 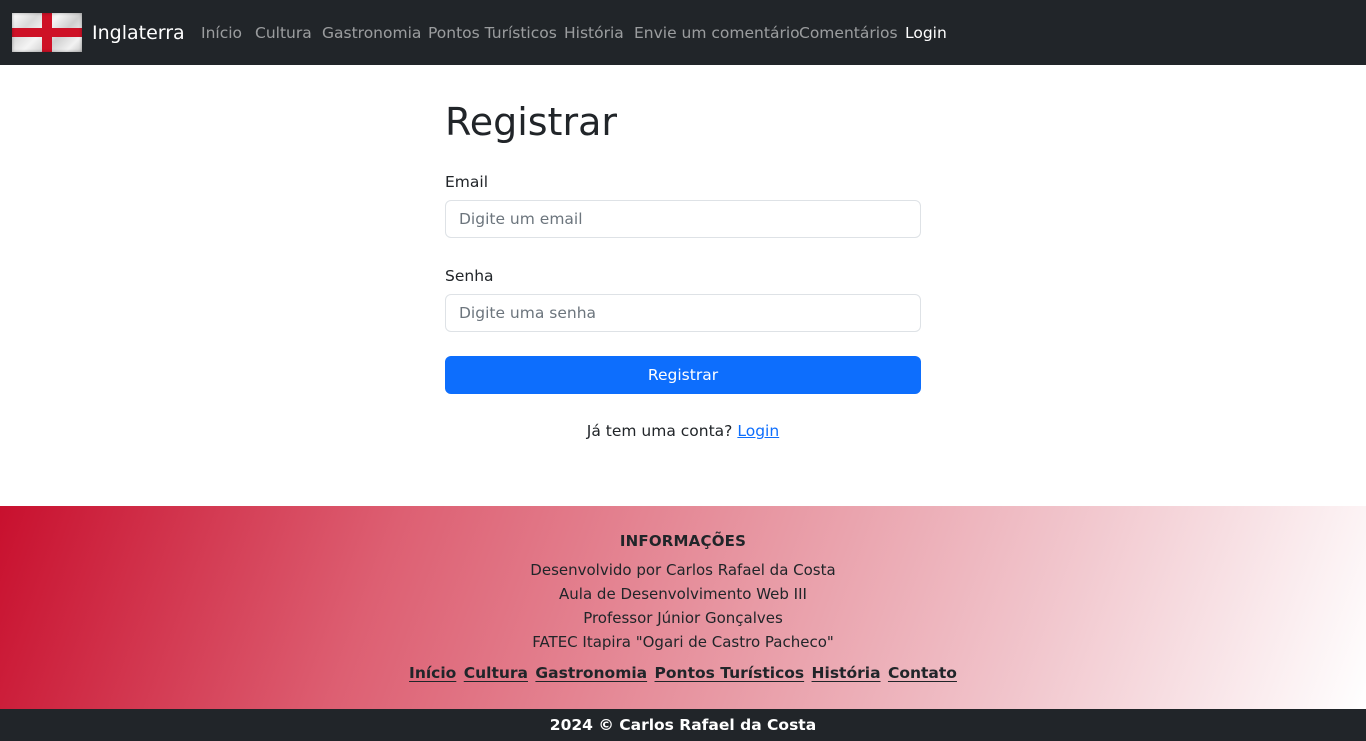 What do you see at coordinates (926, 33) in the screenshot?
I see `nav-link-login: Login` at bounding box center [926, 33].